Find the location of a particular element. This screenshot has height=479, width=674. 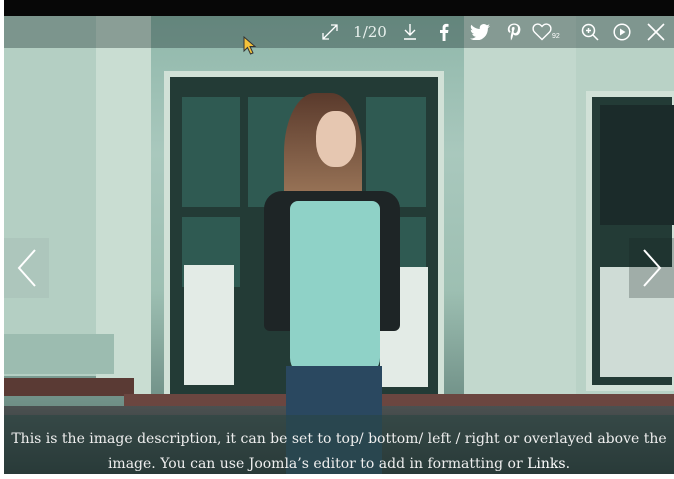

twitter-icon is located at coordinates (480, 32).